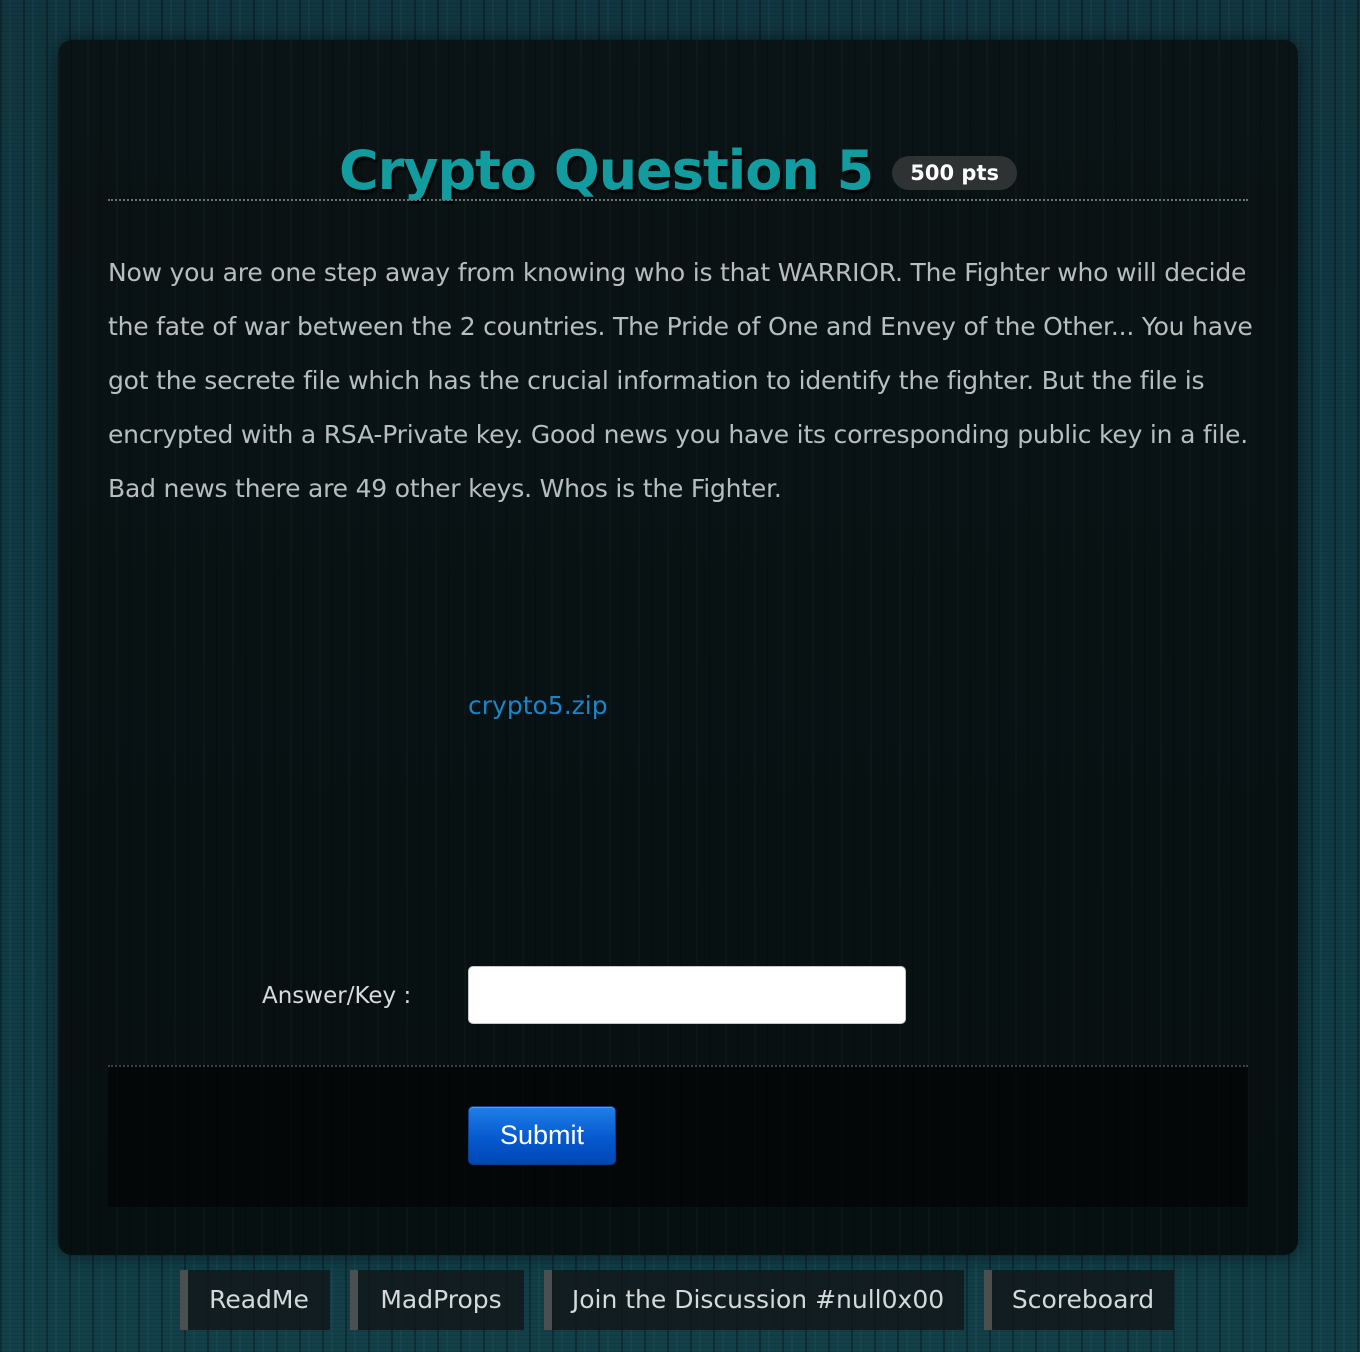 This screenshot has height=1352, width=1360. I want to click on points-badge: 500 pts, so click(954, 173).